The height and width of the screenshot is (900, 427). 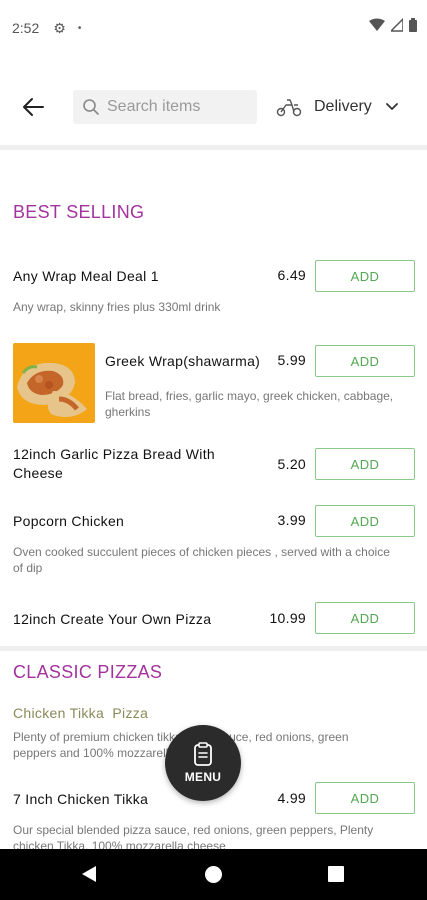 I want to click on item-name: 12inch Garlic Pizza Bread With Cheese, so click(x=114, y=463).